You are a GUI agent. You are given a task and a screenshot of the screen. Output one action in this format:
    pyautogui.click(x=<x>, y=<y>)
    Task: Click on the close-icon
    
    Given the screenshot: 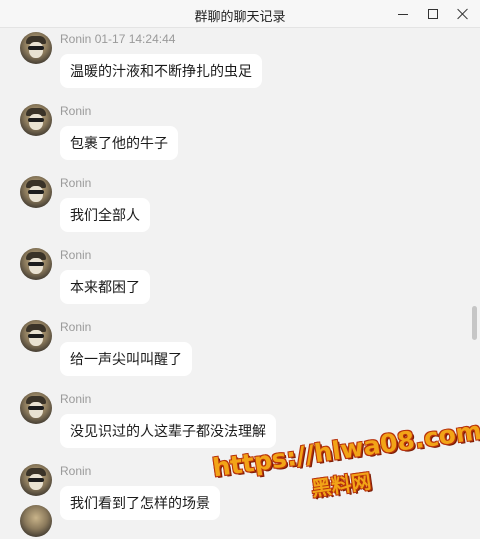 What is the action you would take?
    pyautogui.click(x=463, y=14)
    